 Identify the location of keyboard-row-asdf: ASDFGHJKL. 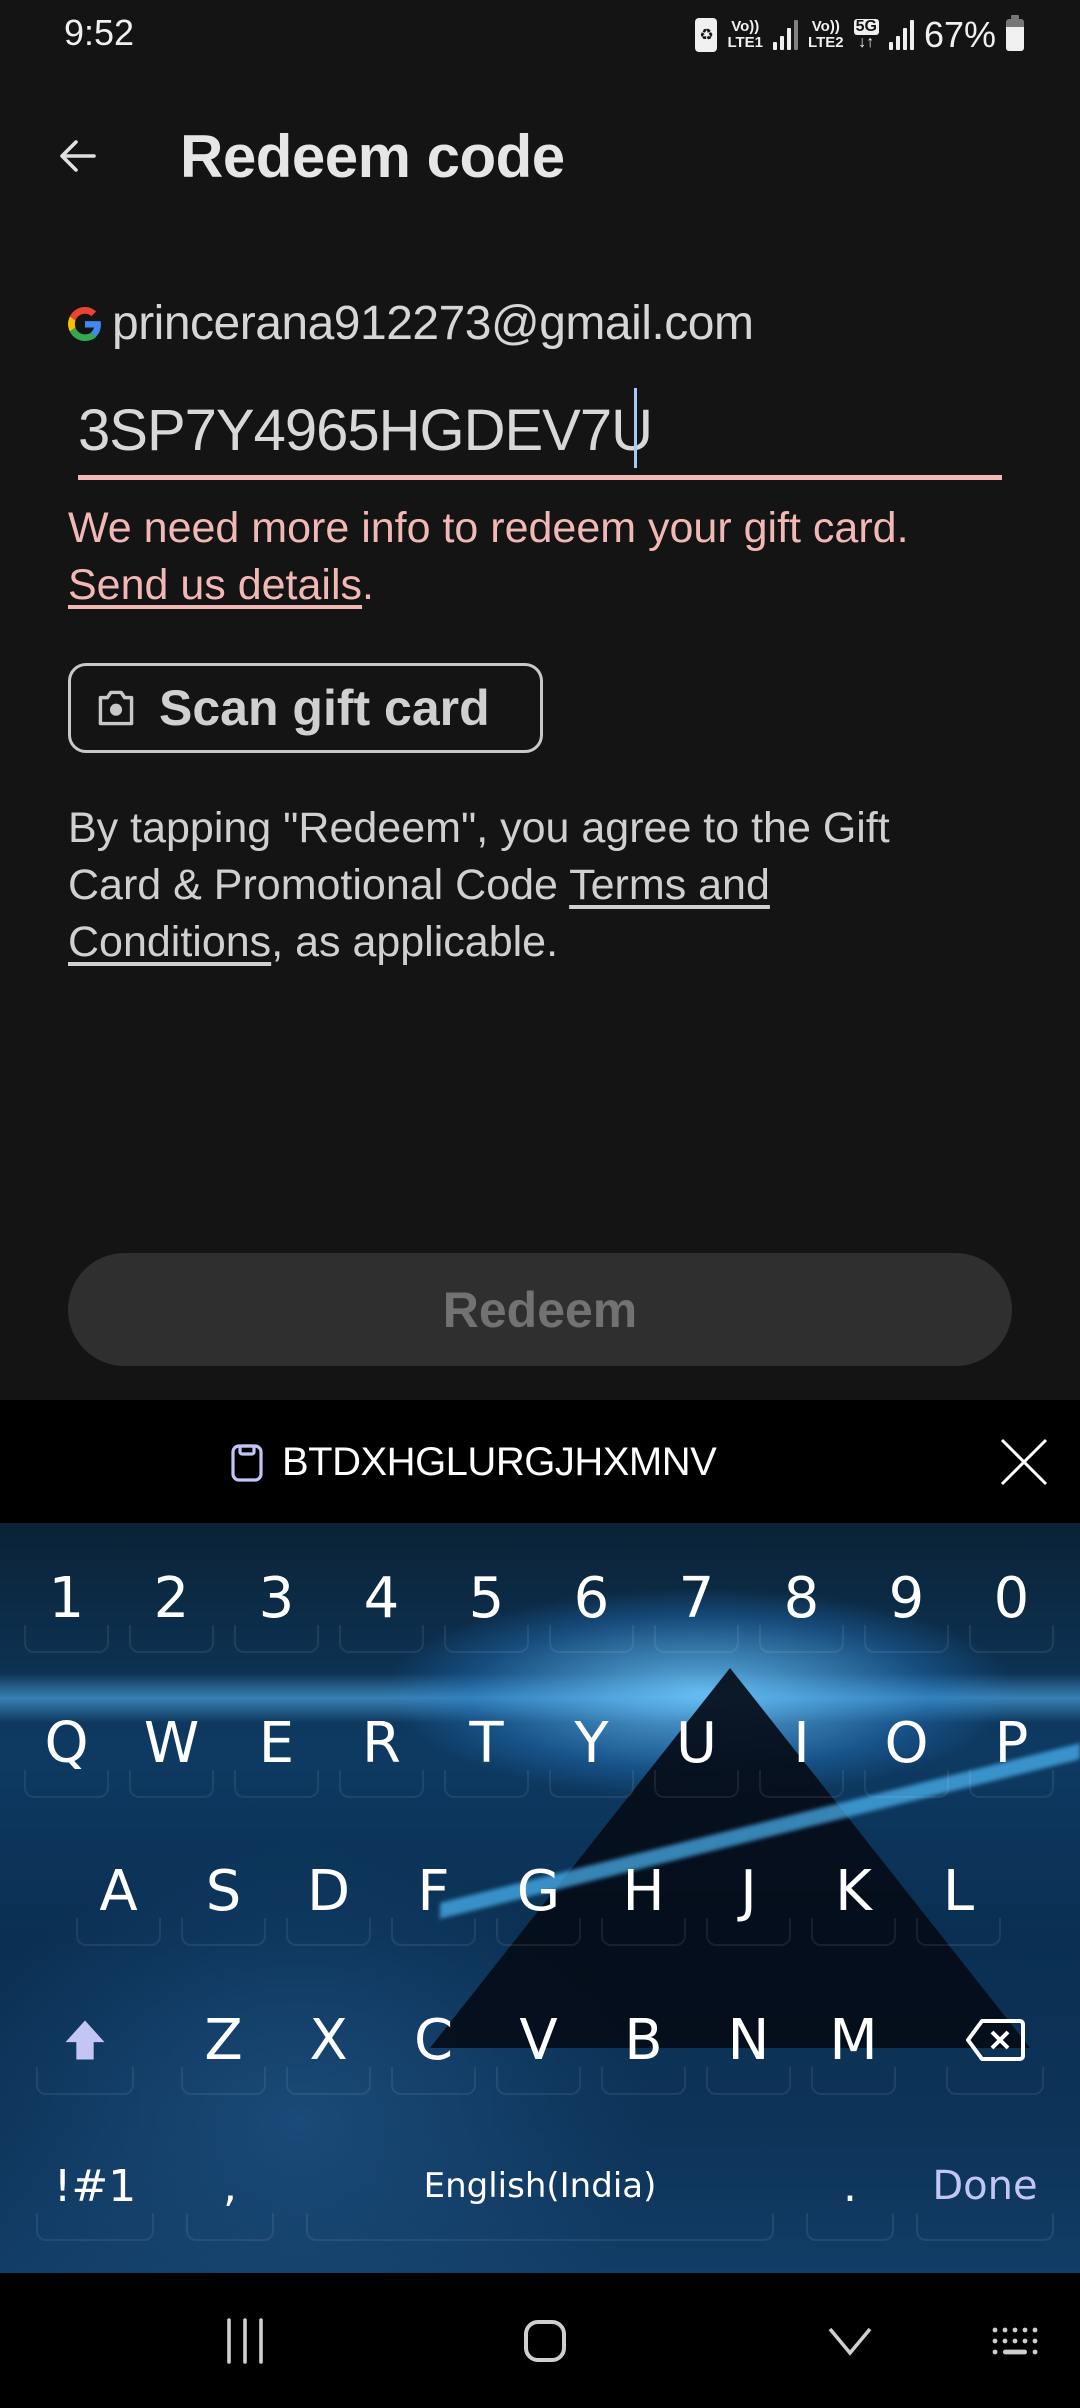
(540, 1901).